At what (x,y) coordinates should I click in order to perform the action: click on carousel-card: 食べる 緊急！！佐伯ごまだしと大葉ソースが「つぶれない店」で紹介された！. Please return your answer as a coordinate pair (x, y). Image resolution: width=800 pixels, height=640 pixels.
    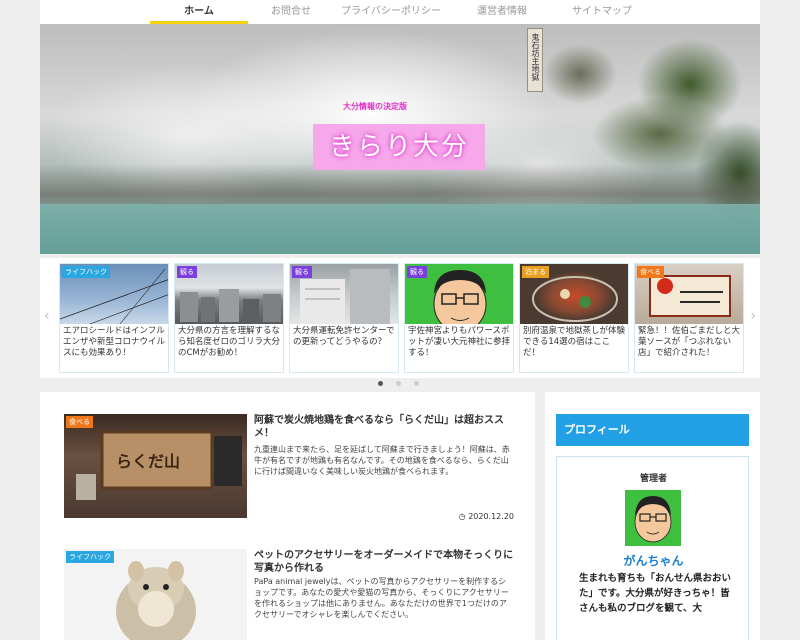
    Looking at the image, I should click on (689, 318).